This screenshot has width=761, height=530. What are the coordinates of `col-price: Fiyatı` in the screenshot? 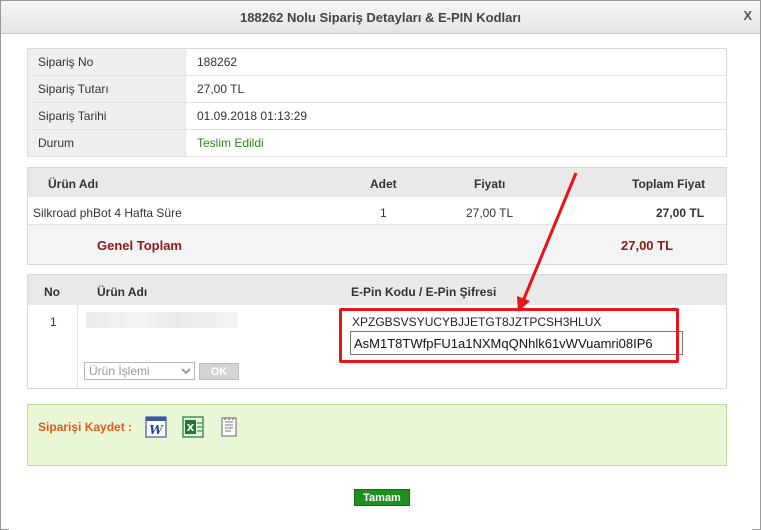 It's located at (490, 184).